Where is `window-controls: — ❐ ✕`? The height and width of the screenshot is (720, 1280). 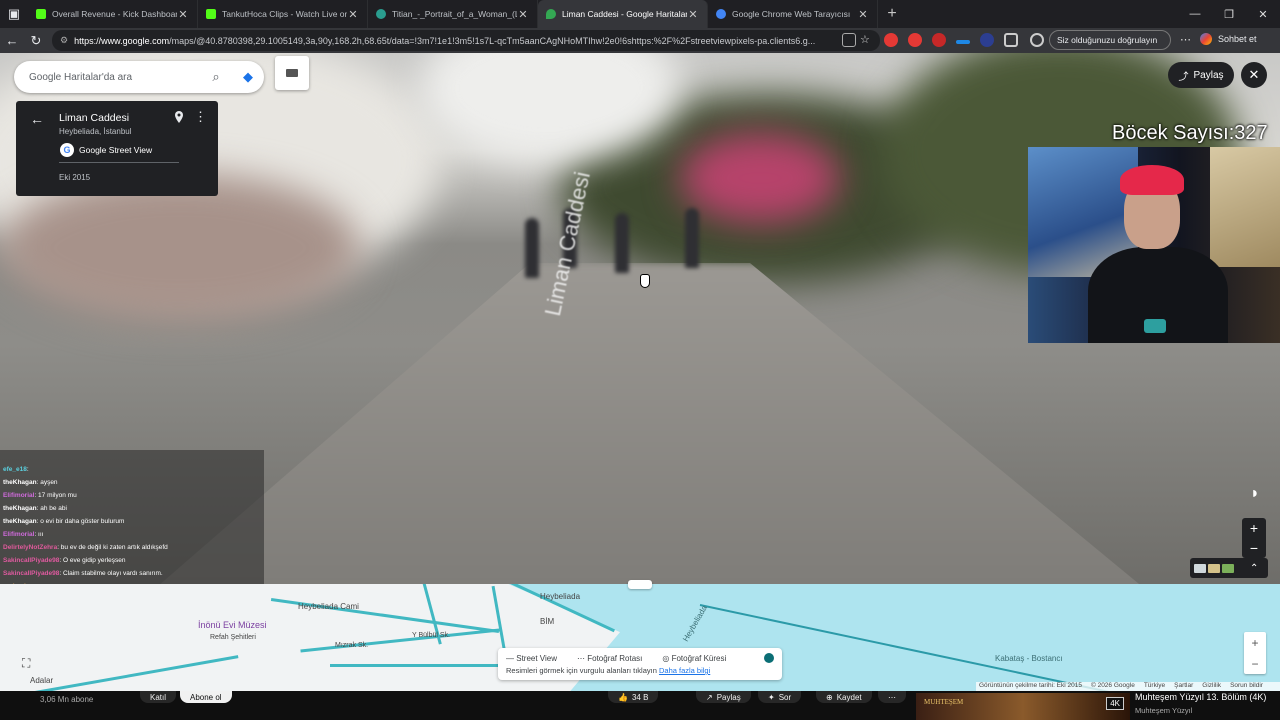
window-controls: — ❐ ✕ is located at coordinates (1229, 14).